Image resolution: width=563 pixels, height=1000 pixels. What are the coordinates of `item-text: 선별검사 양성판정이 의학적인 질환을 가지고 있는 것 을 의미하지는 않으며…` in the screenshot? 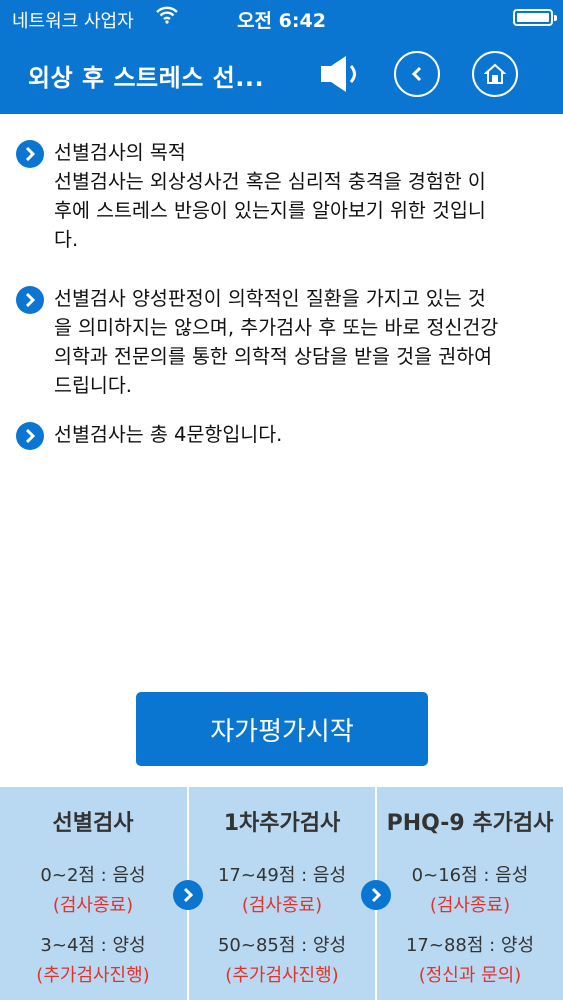 It's located at (276, 342).